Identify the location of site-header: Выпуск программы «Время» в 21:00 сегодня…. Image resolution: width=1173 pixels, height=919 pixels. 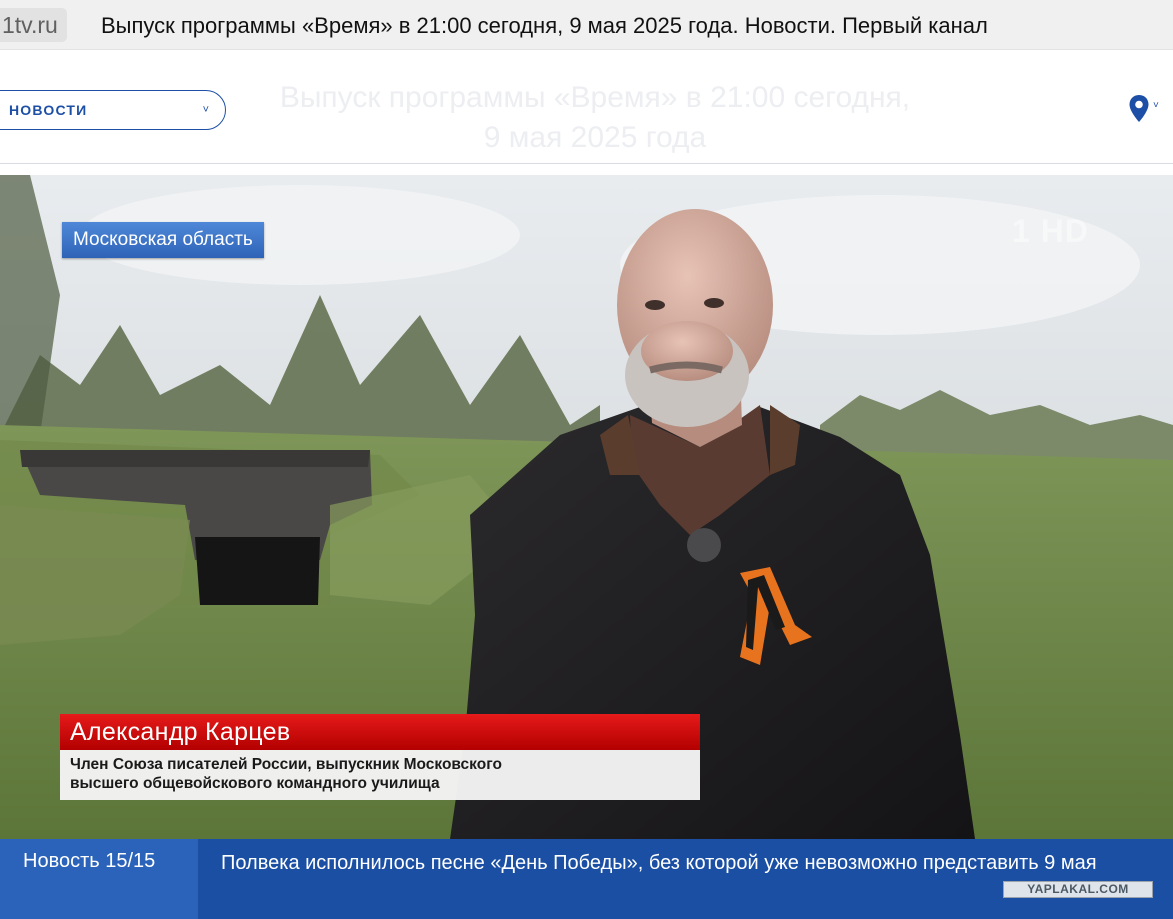
(586, 110).